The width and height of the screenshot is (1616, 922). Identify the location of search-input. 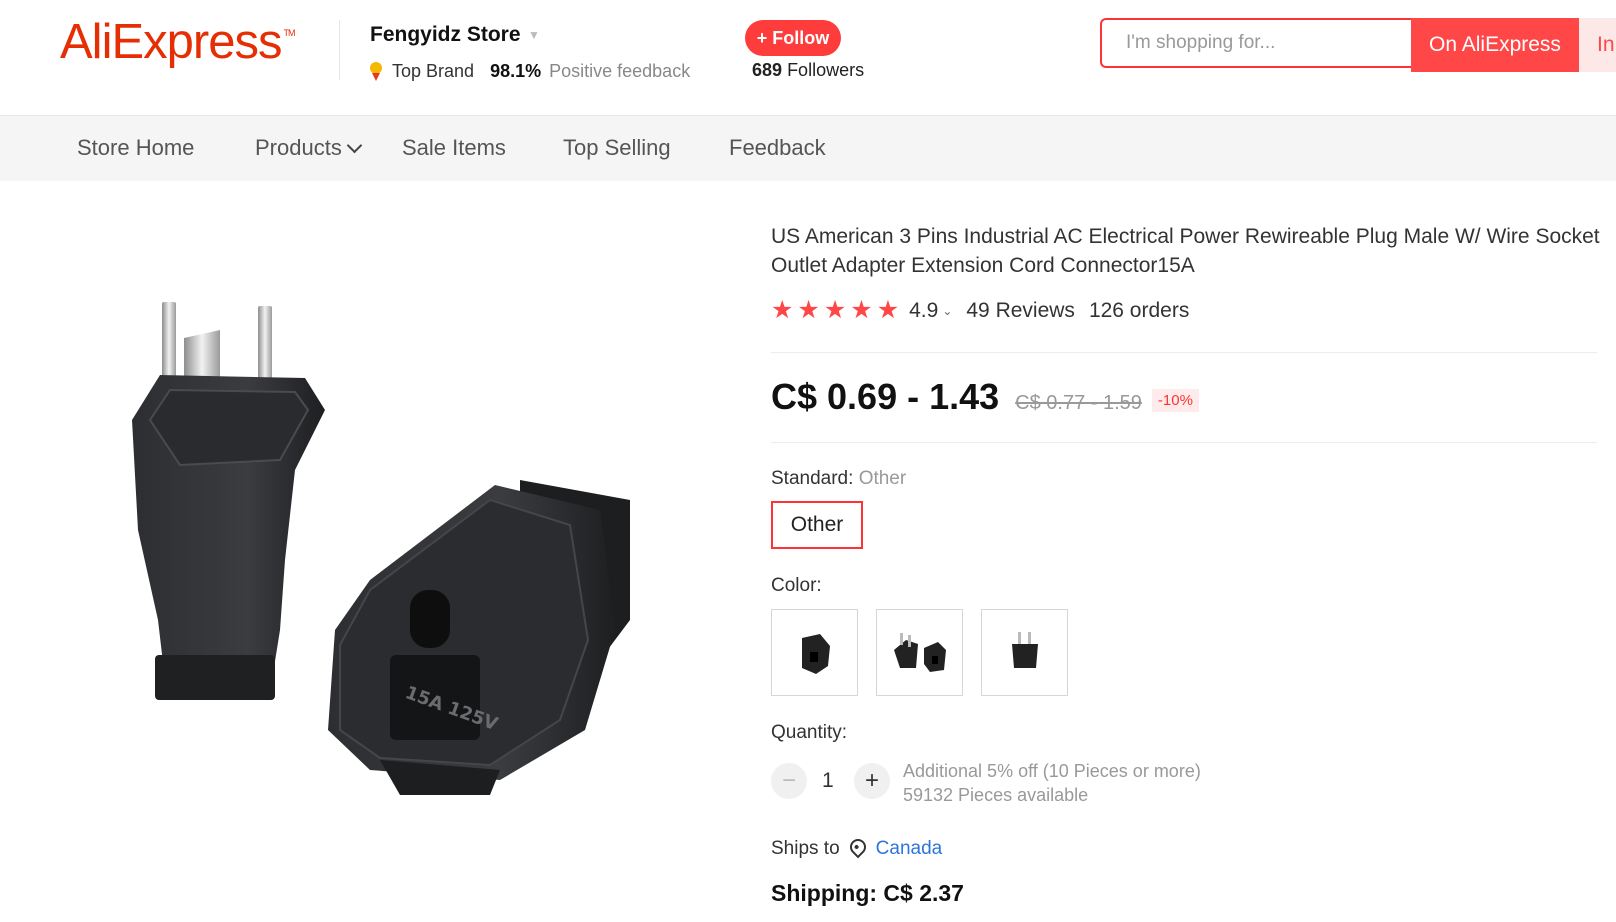
(1256, 43).